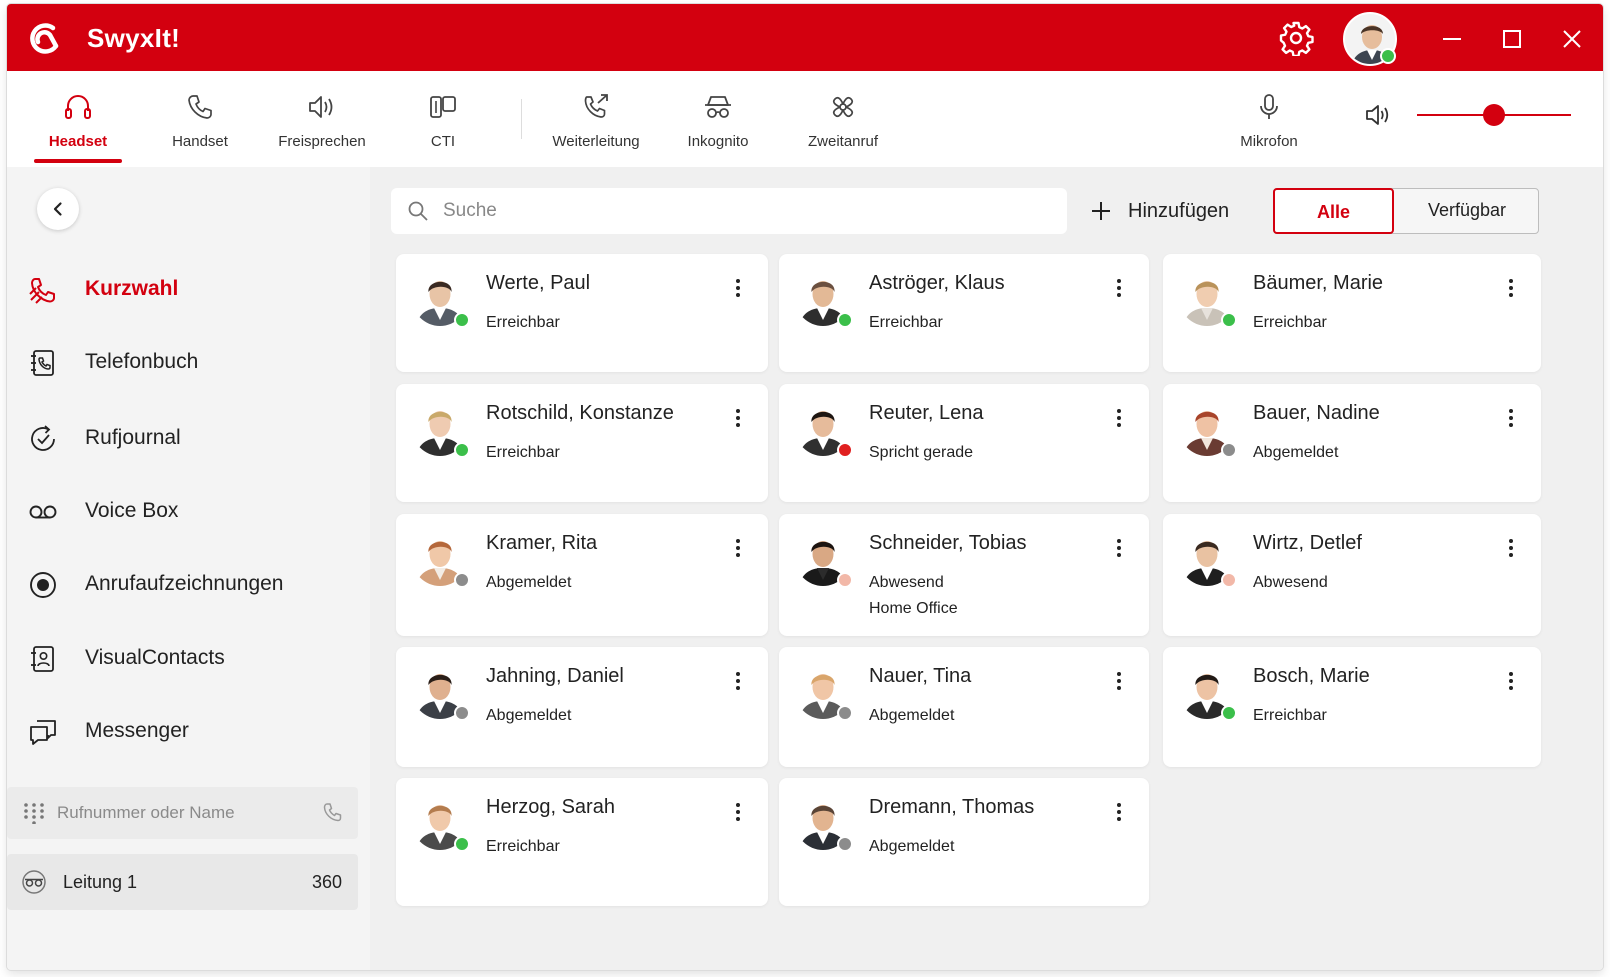 The image size is (1610, 977). What do you see at coordinates (1269, 119) in the screenshot?
I see `tool-mikrofon: Mikrofon` at bounding box center [1269, 119].